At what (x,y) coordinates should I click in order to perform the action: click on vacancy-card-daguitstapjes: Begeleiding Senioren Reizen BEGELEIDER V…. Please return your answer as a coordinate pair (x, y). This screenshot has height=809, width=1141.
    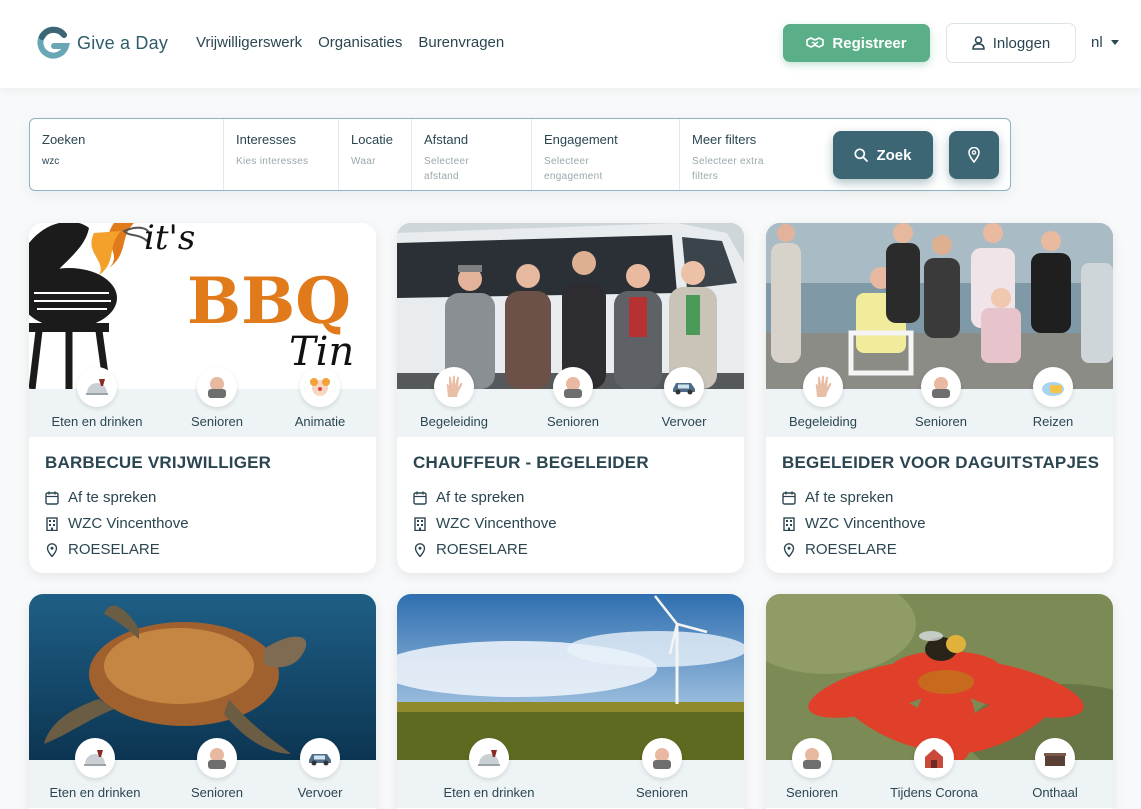
    Looking at the image, I should click on (939, 398).